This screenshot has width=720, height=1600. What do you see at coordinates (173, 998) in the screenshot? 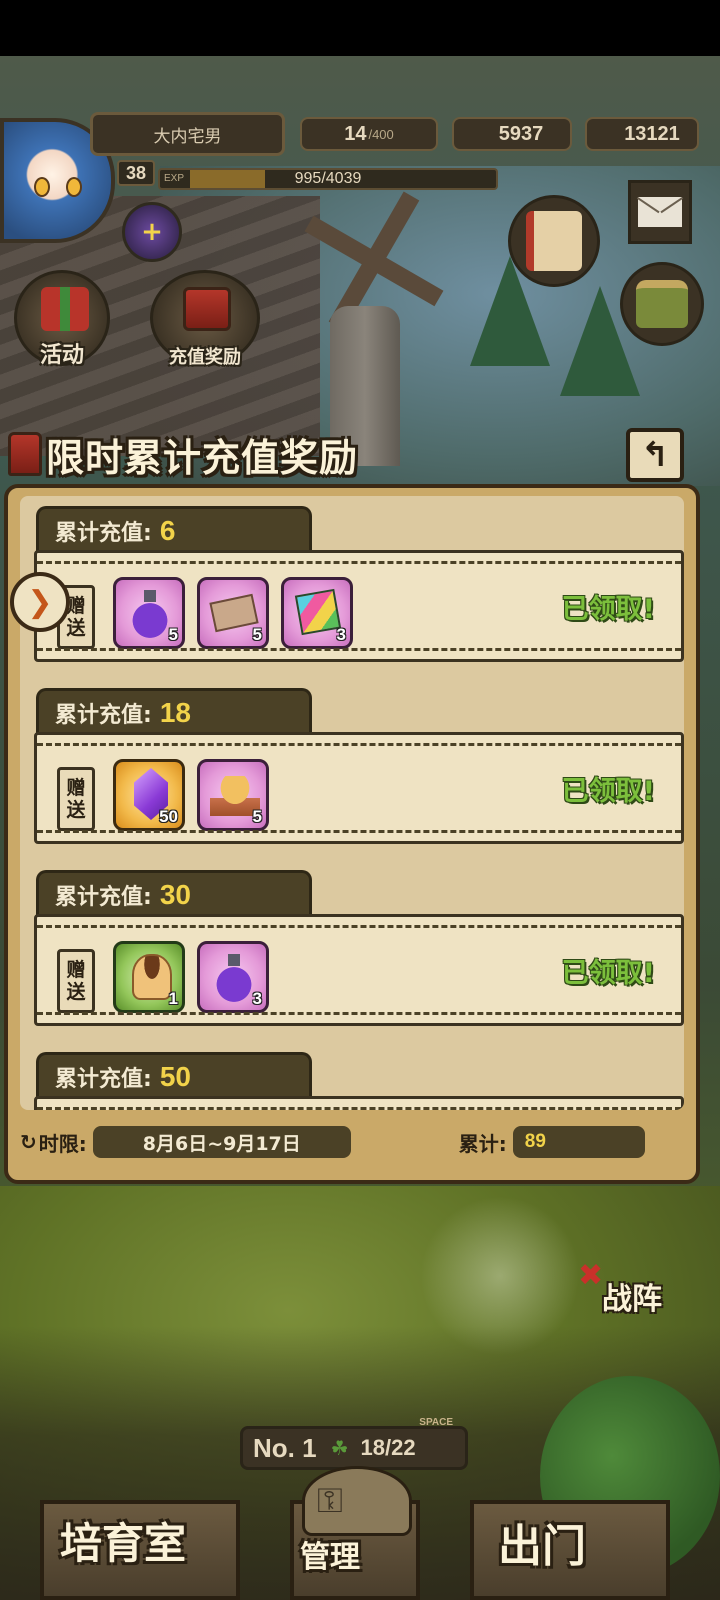
I see `item-count: 1` at bounding box center [173, 998].